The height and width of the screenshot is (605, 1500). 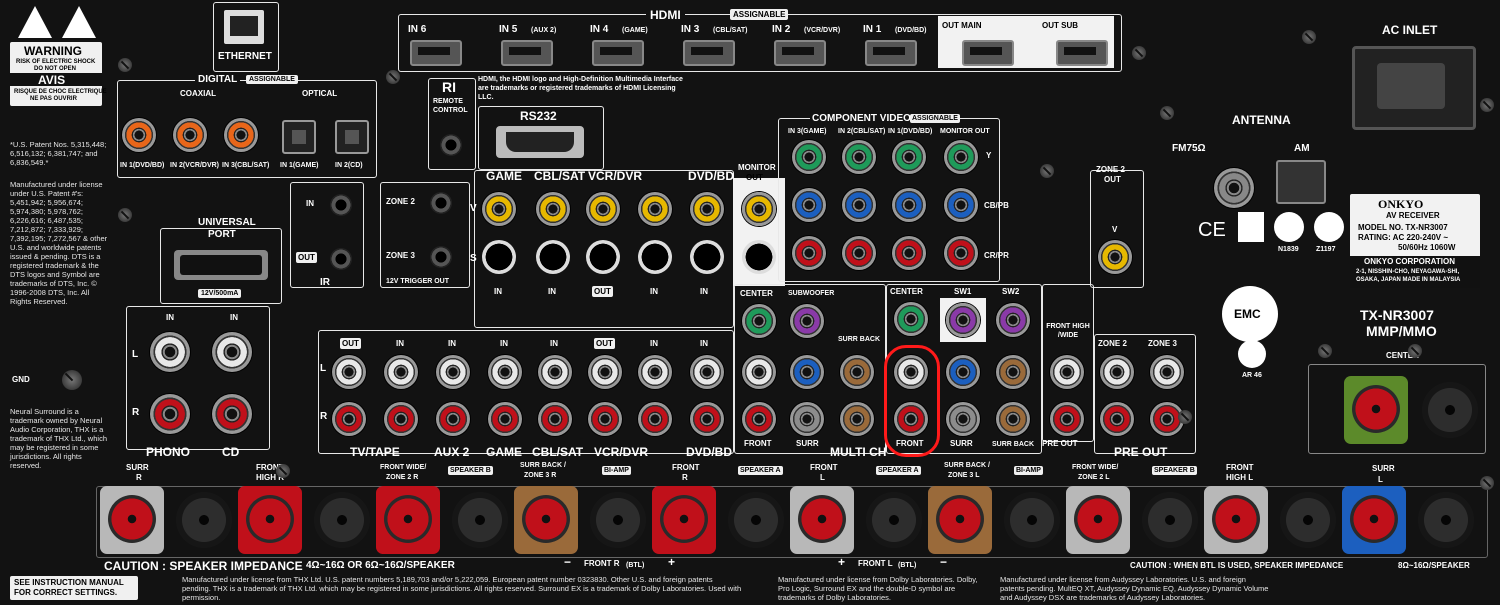 What do you see at coordinates (244, 27) in the screenshot?
I see `ethernet-port` at bounding box center [244, 27].